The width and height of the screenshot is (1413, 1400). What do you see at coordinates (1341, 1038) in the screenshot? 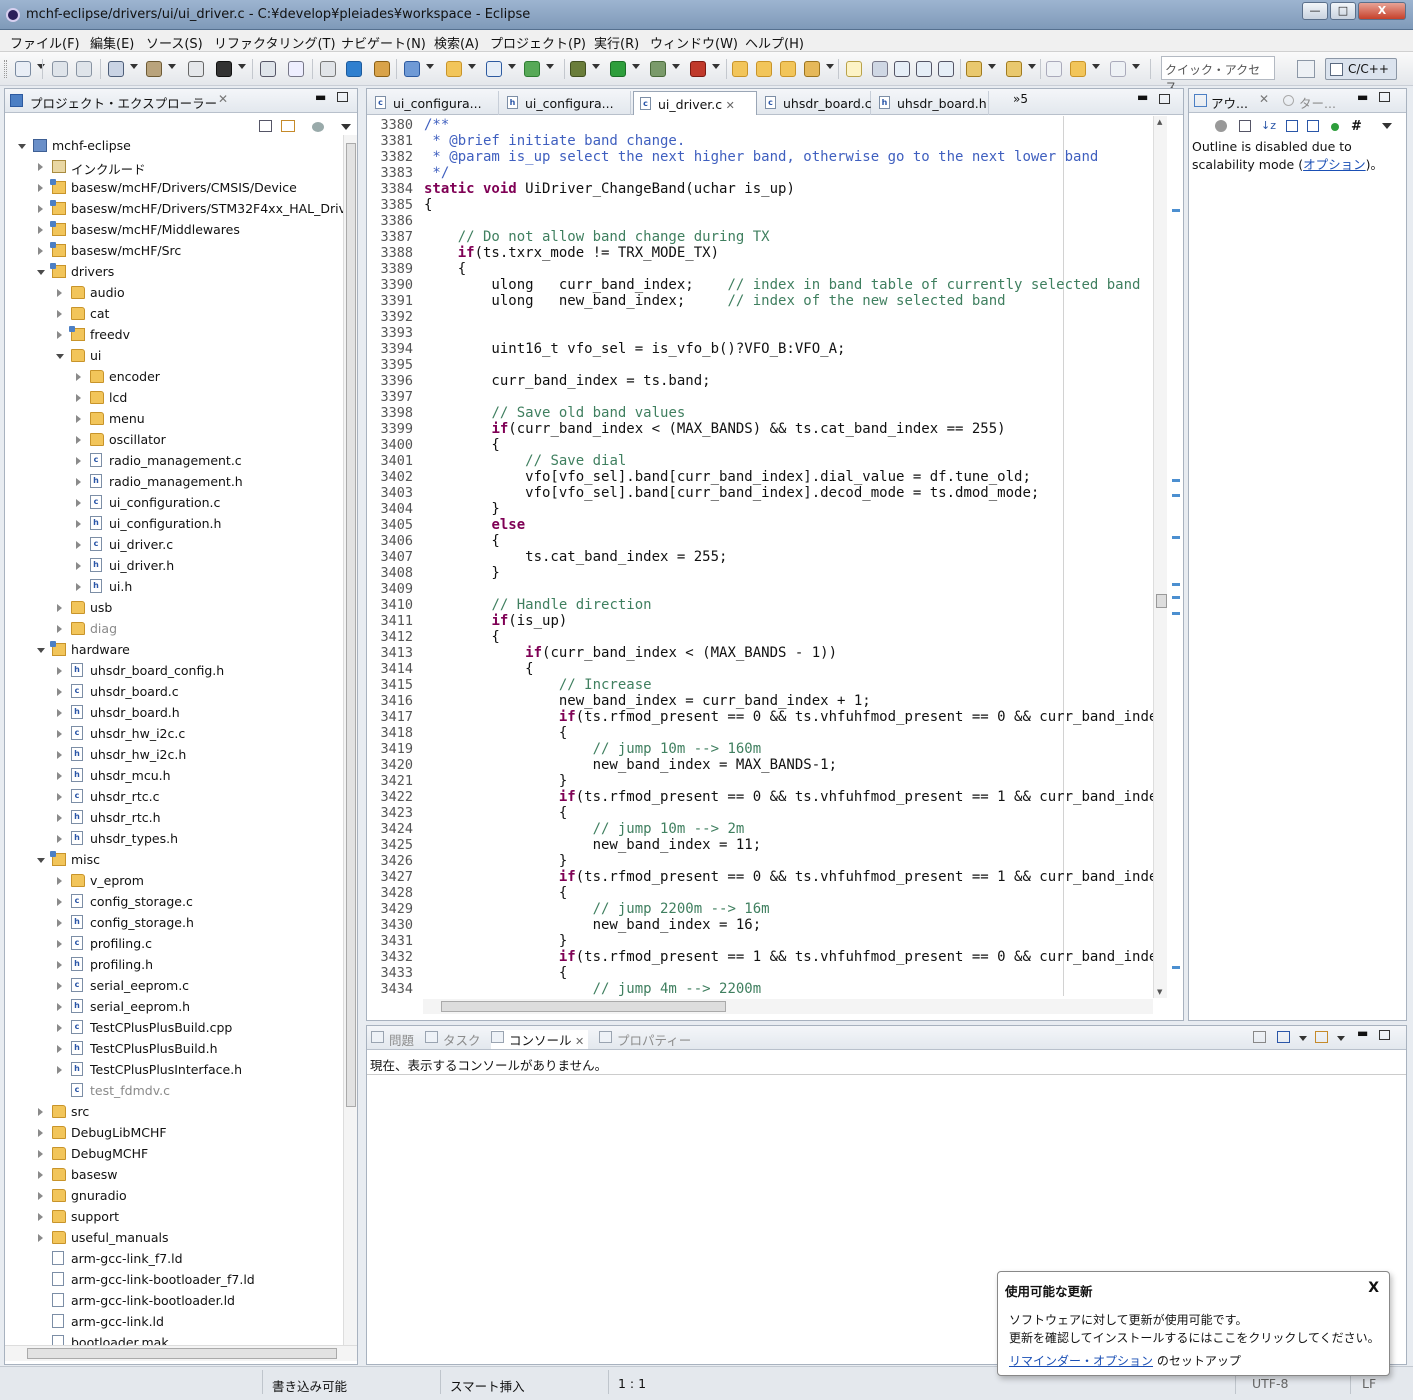
I see `open-console-dropdown-icon` at bounding box center [1341, 1038].